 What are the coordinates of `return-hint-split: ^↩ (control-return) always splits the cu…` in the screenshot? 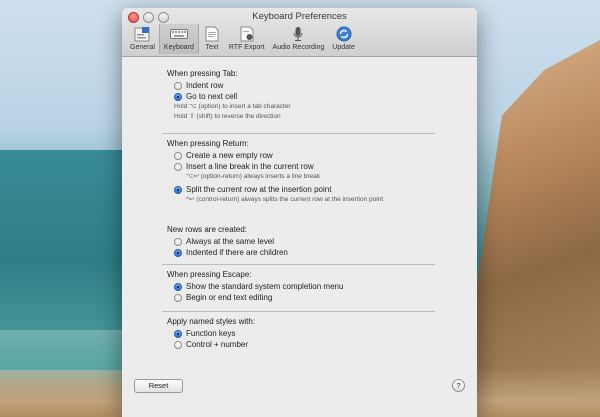 It's located at (285, 199).